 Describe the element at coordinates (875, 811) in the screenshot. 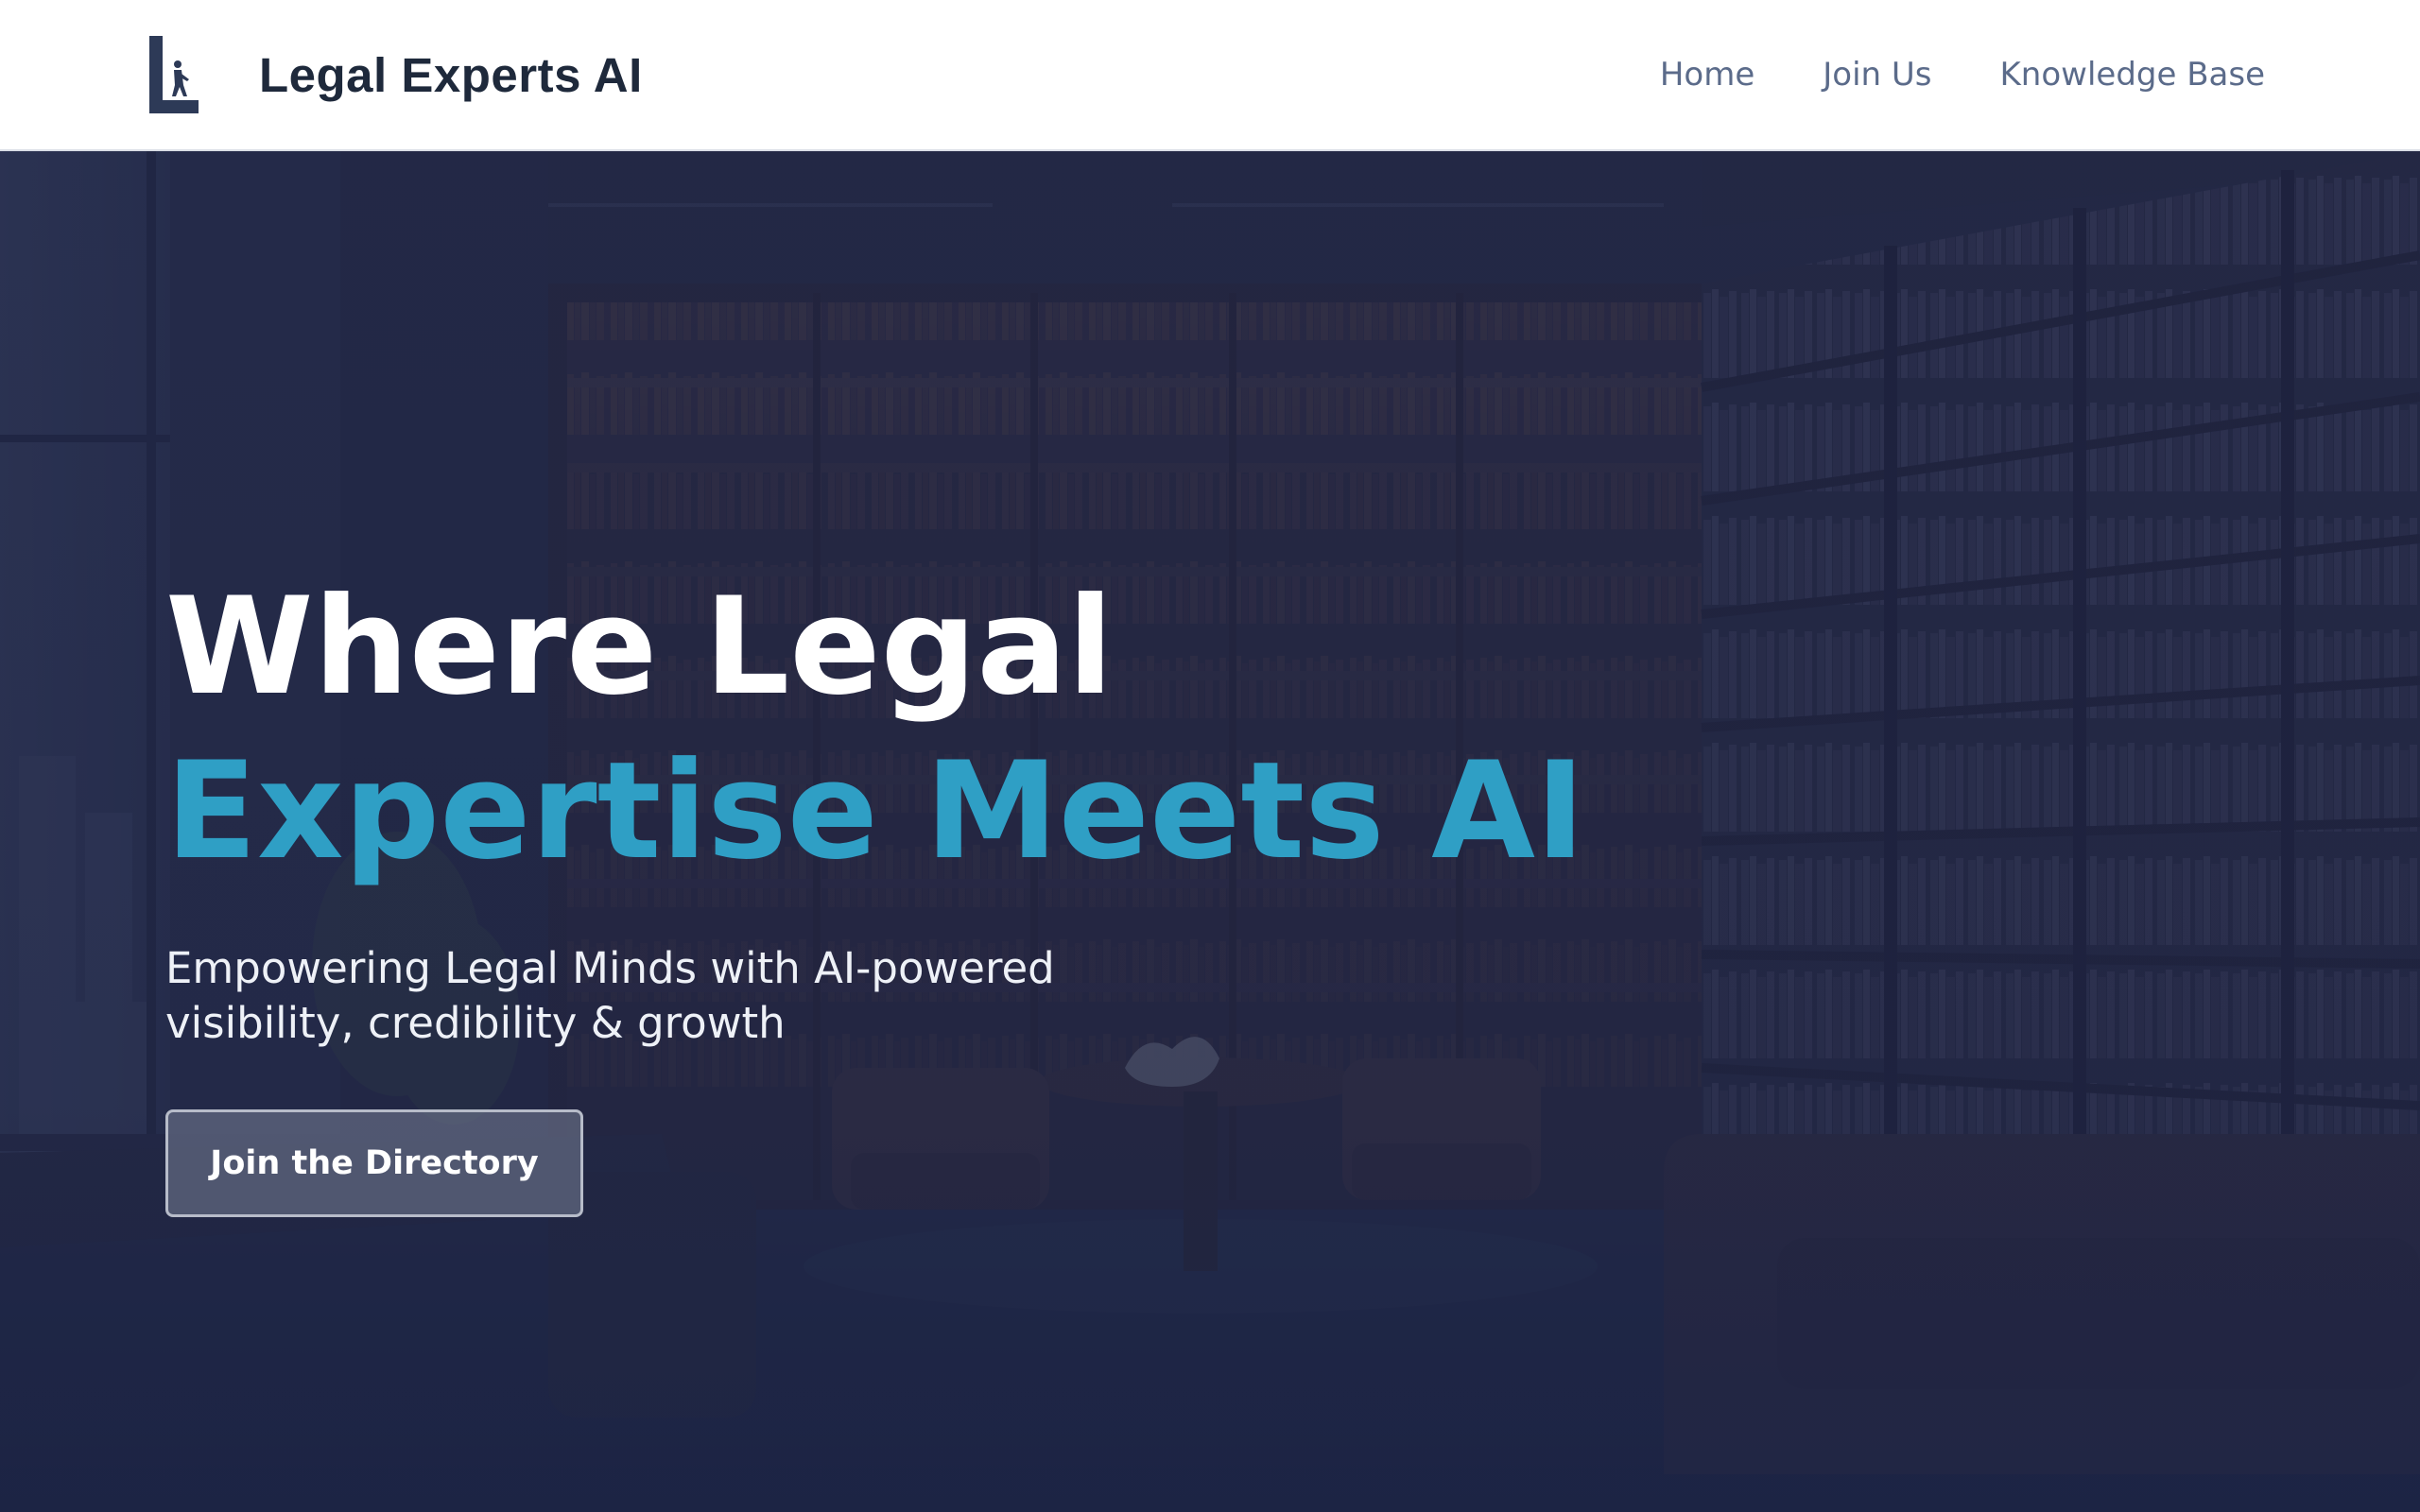

I see `hero-headline-line2: Expertise Meets AI` at that location.